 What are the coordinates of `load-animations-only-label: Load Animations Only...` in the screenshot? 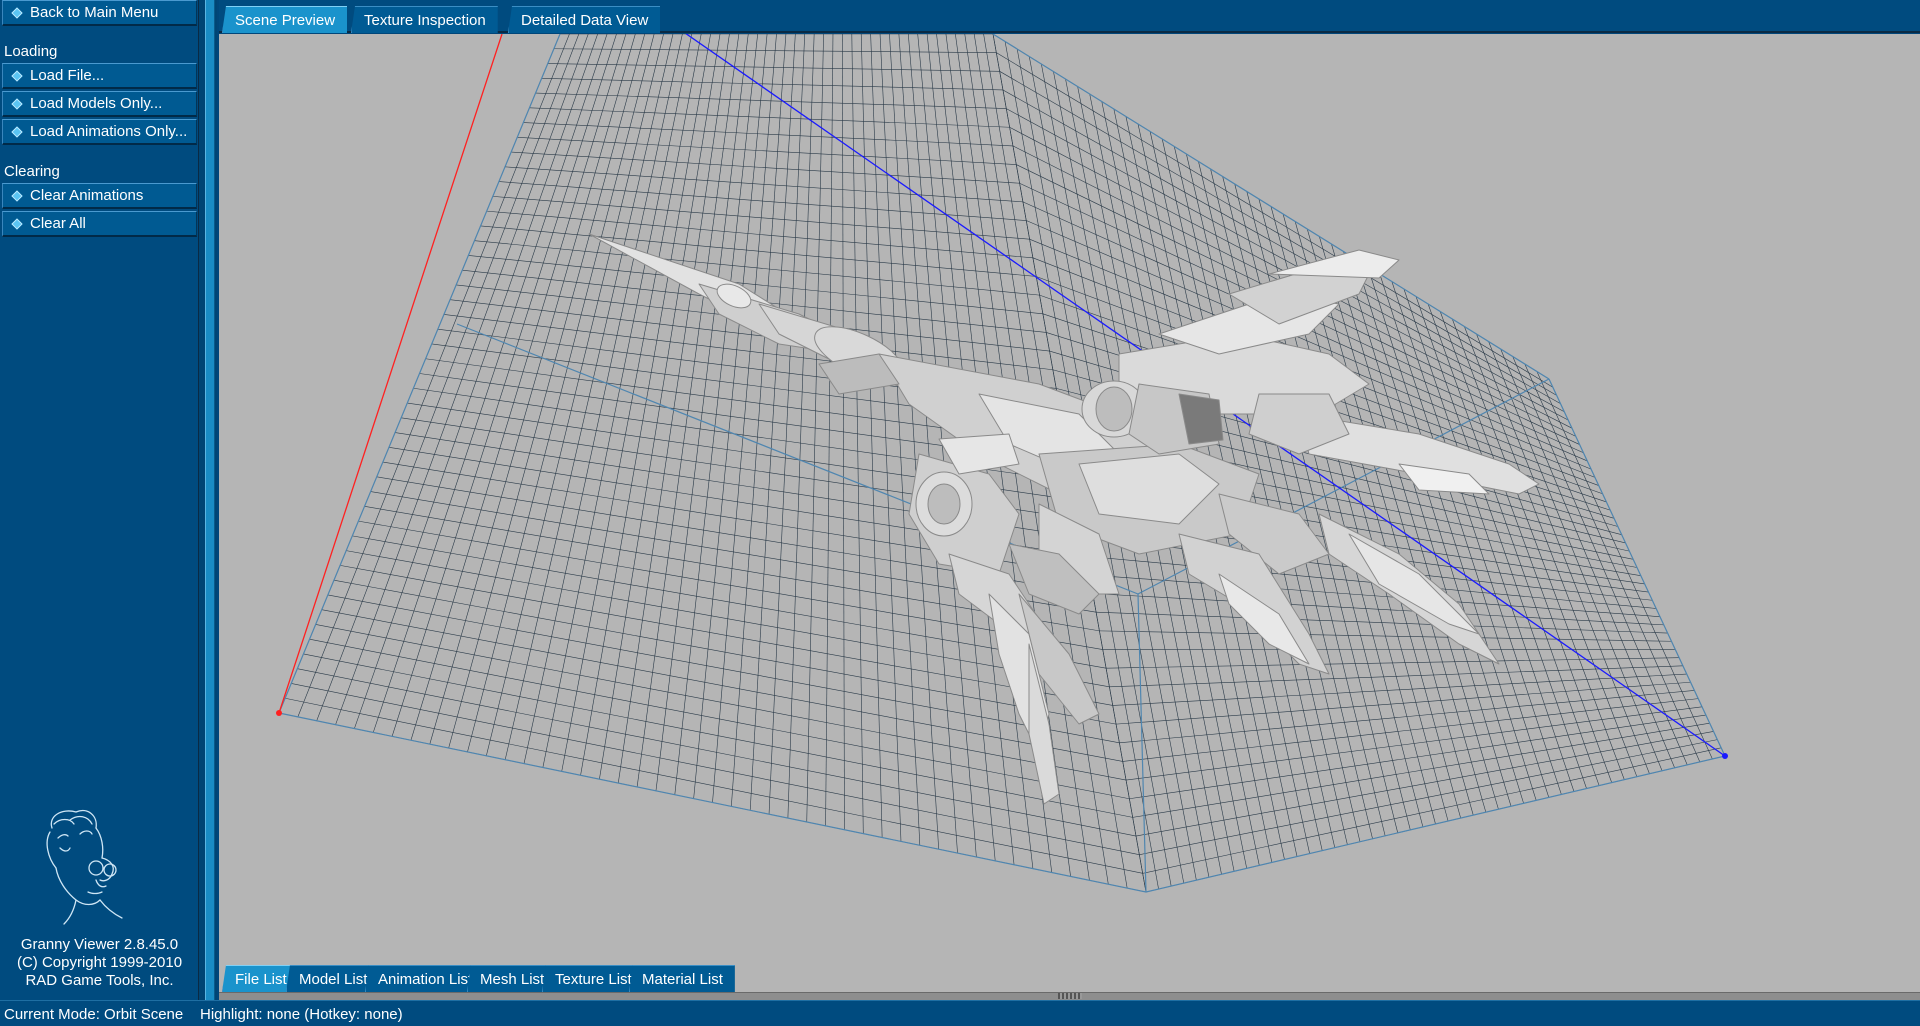 It's located at (109, 131).